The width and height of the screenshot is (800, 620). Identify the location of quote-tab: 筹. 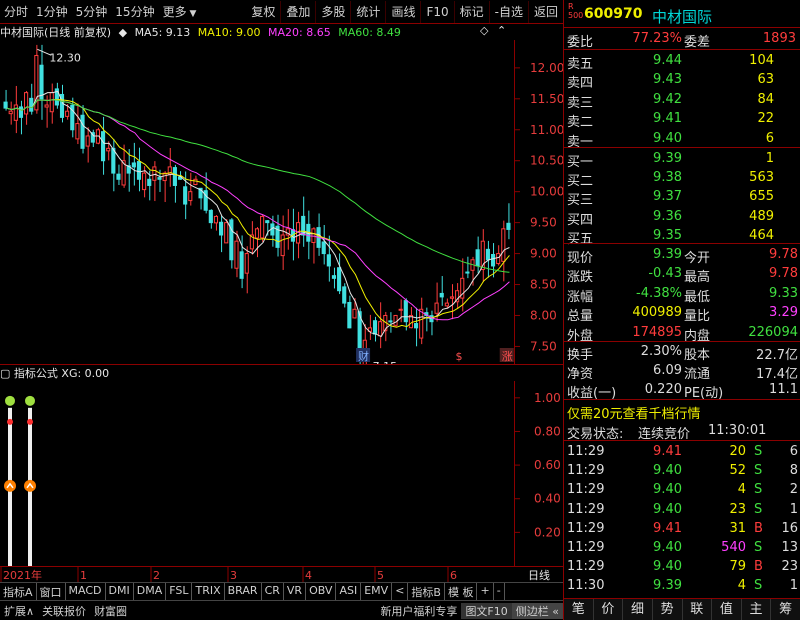
(785, 609).